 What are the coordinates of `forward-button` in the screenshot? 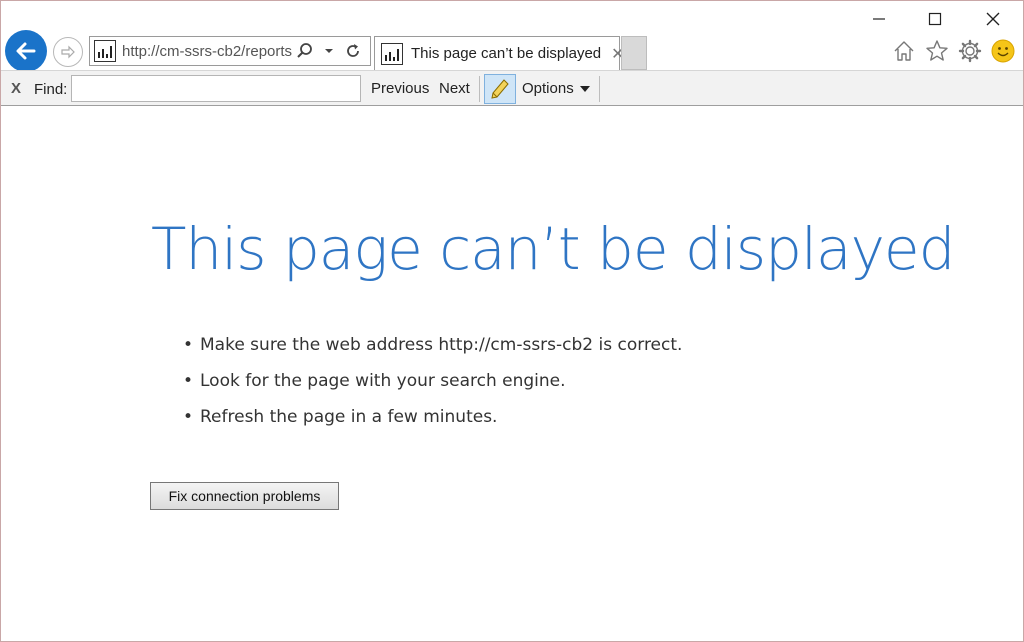 It's located at (68, 52).